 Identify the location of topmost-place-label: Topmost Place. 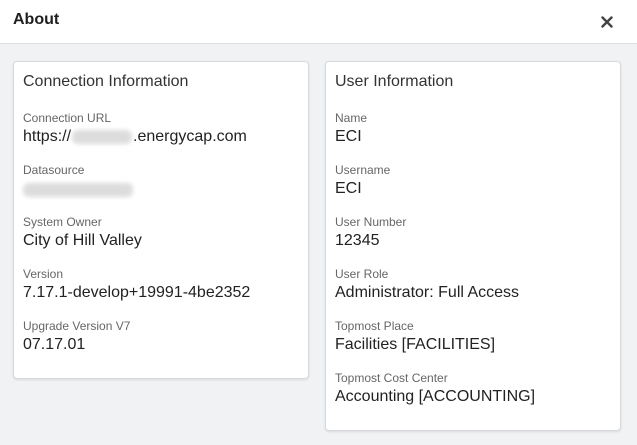
(374, 326).